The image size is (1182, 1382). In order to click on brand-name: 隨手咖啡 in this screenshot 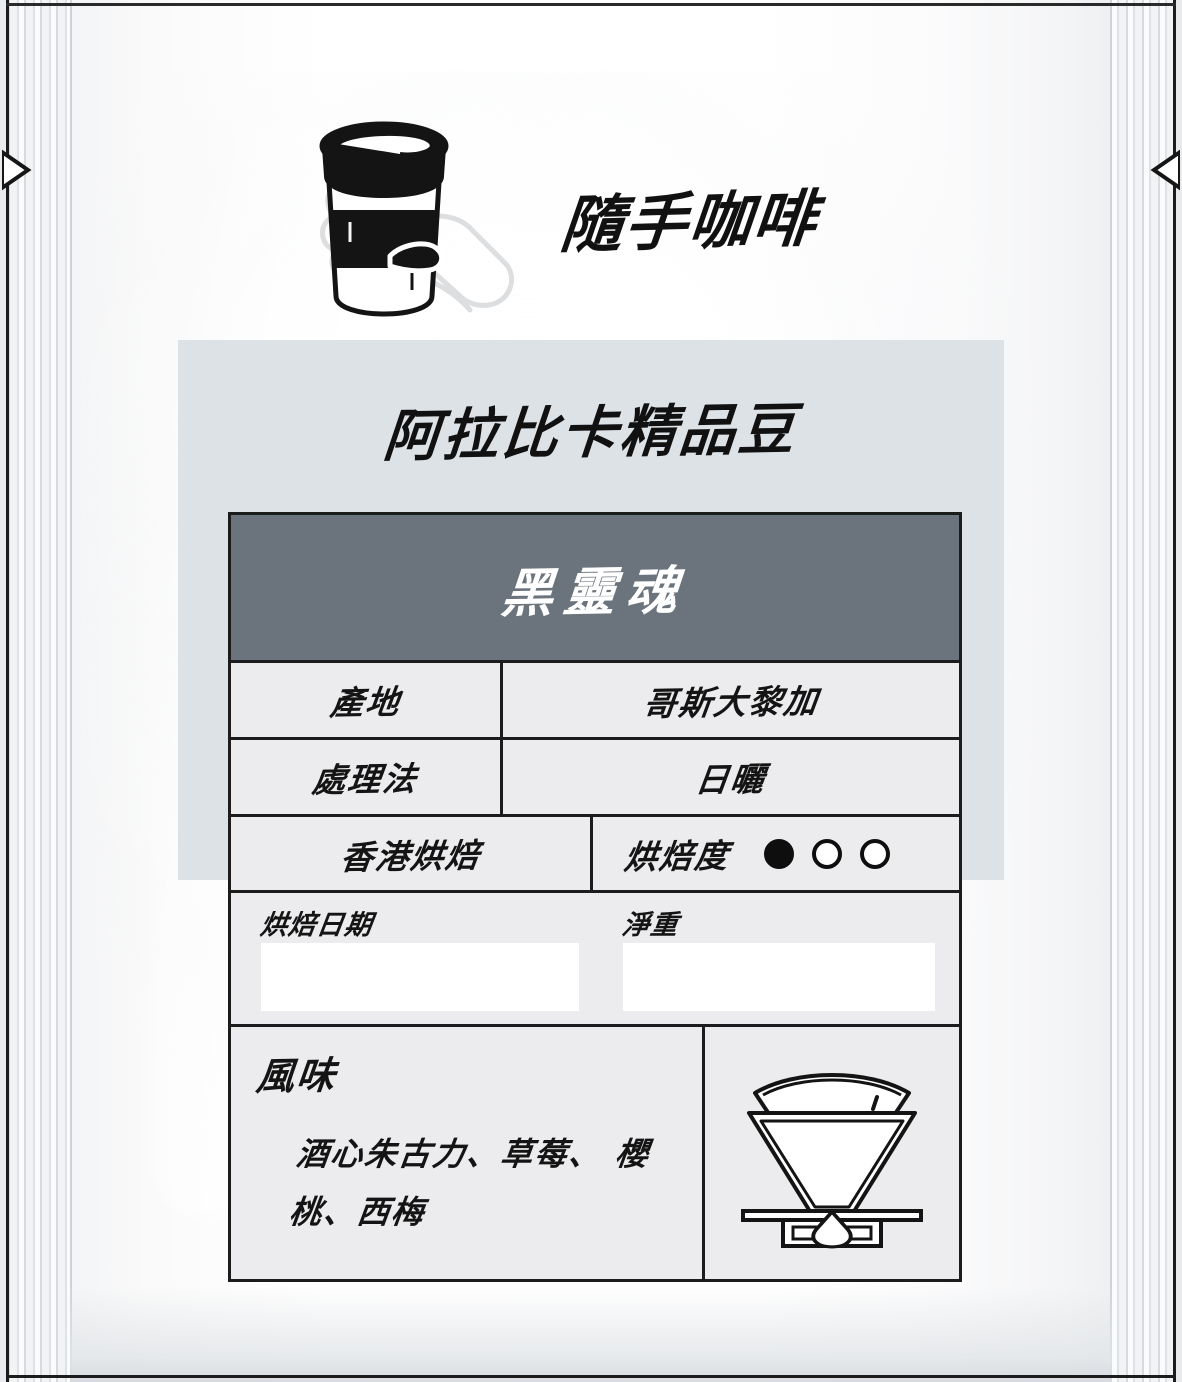, I will do `click(689, 222)`.